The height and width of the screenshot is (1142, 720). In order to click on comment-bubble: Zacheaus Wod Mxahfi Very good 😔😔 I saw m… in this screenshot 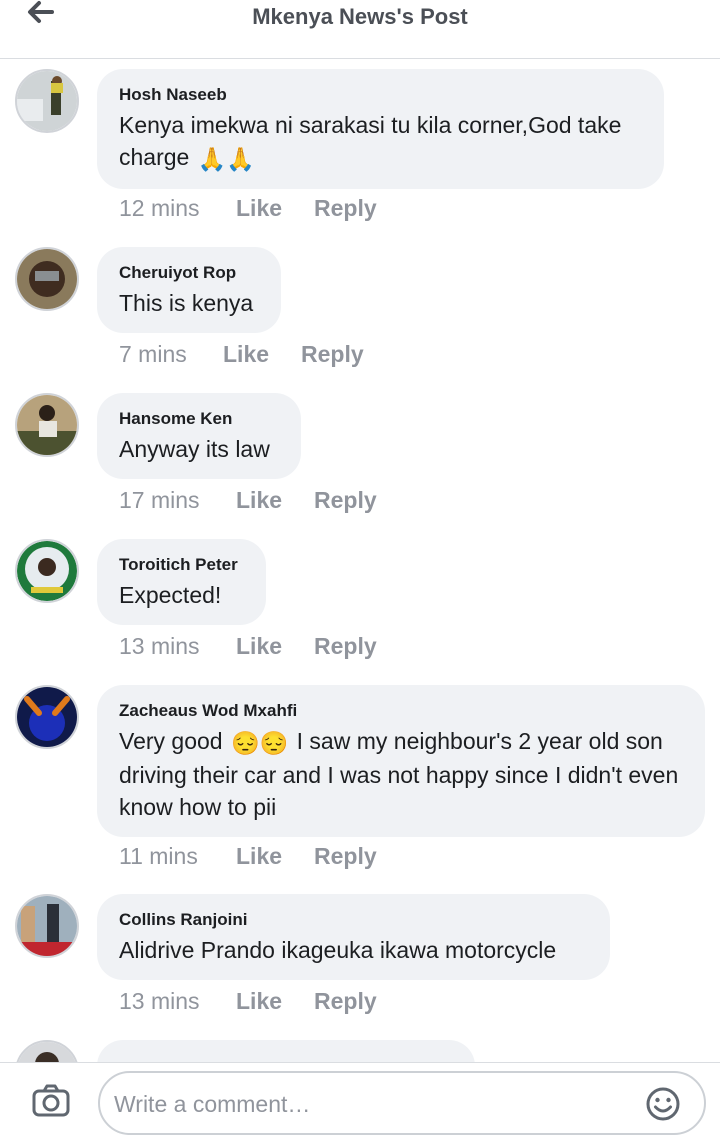, I will do `click(401, 761)`.